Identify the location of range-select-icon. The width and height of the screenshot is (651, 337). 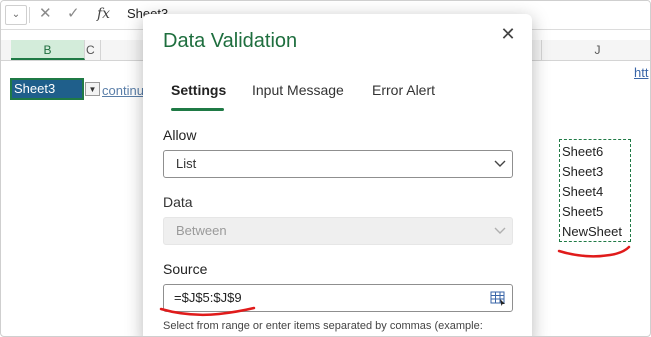
(498, 298).